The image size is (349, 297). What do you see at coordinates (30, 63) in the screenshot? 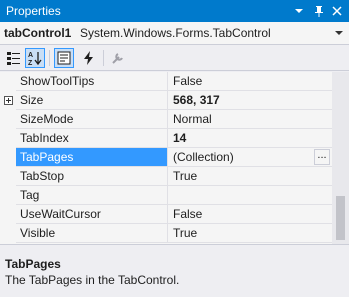
I see `svg-text: Z` at bounding box center [30, 63].